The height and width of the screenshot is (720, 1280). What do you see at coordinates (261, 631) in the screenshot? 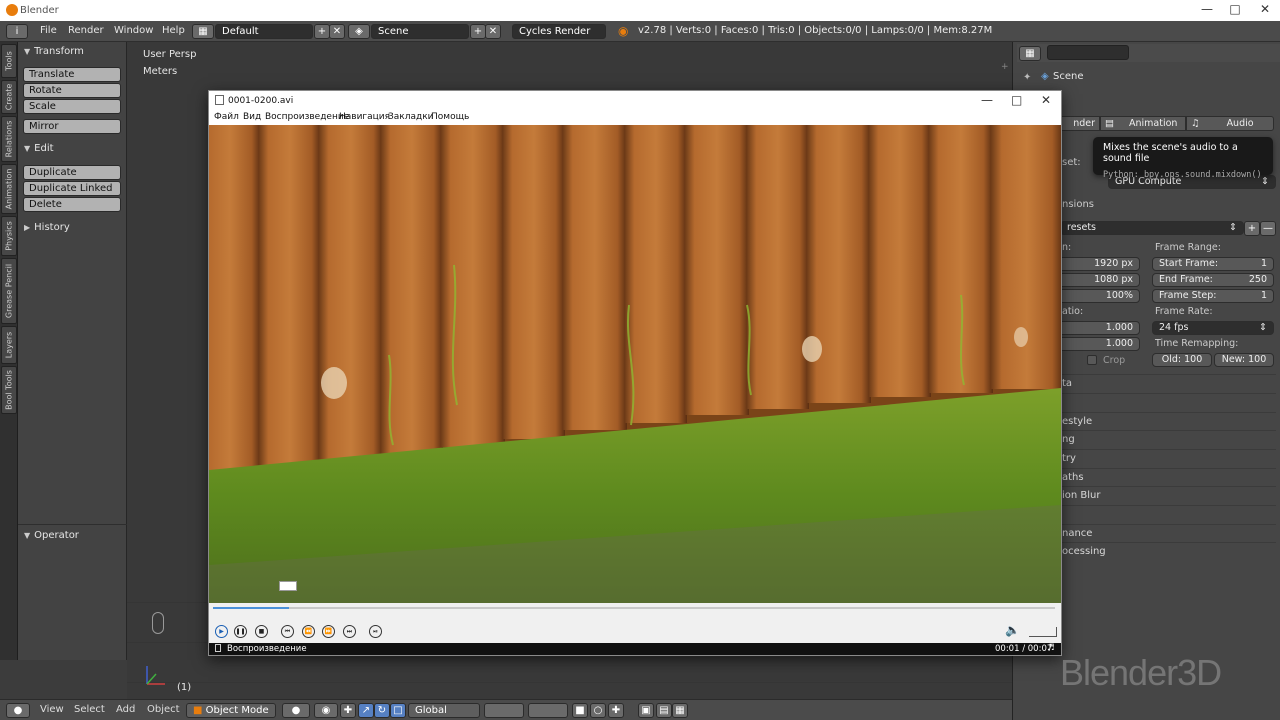
I see `stop-button: ■` at bounding box center [261, 631].